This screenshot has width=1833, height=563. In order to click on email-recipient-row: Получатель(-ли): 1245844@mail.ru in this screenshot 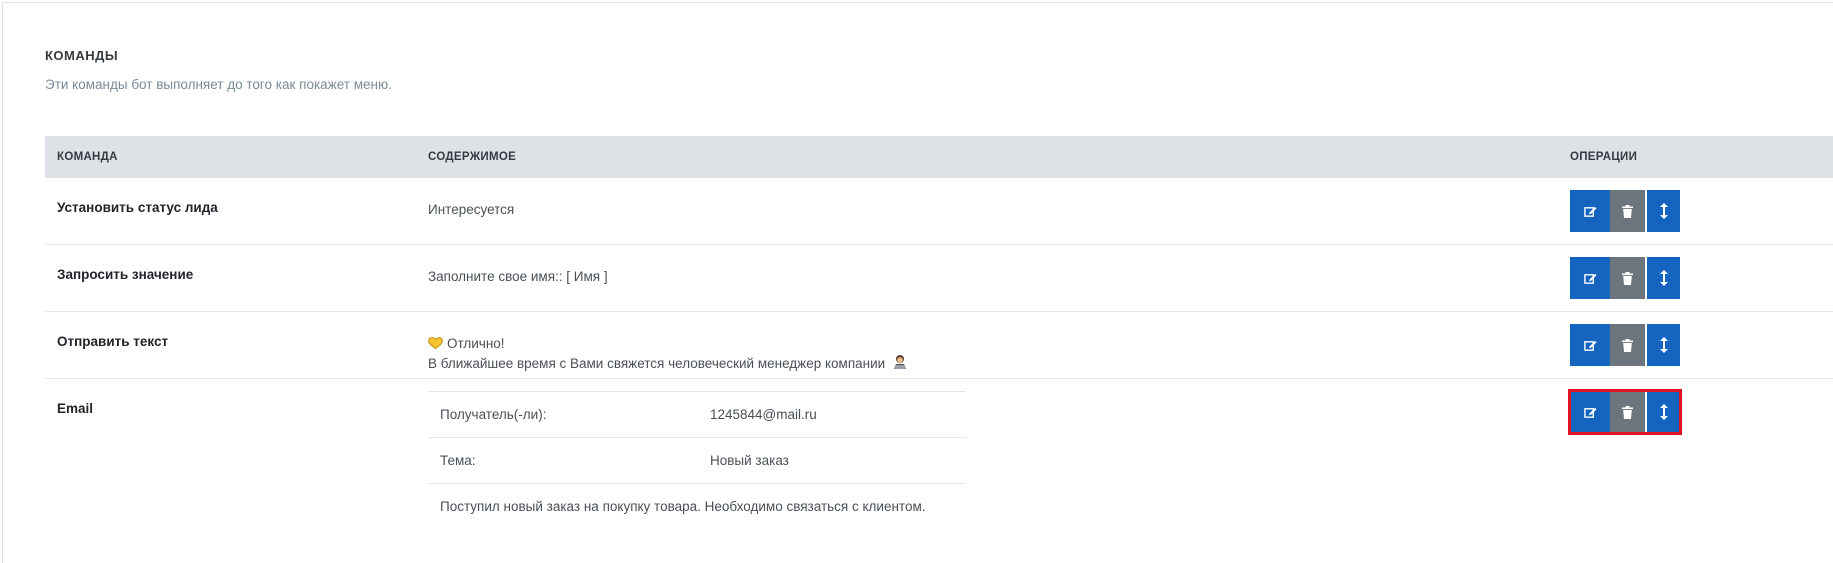, I will do `click(697, 414)`.